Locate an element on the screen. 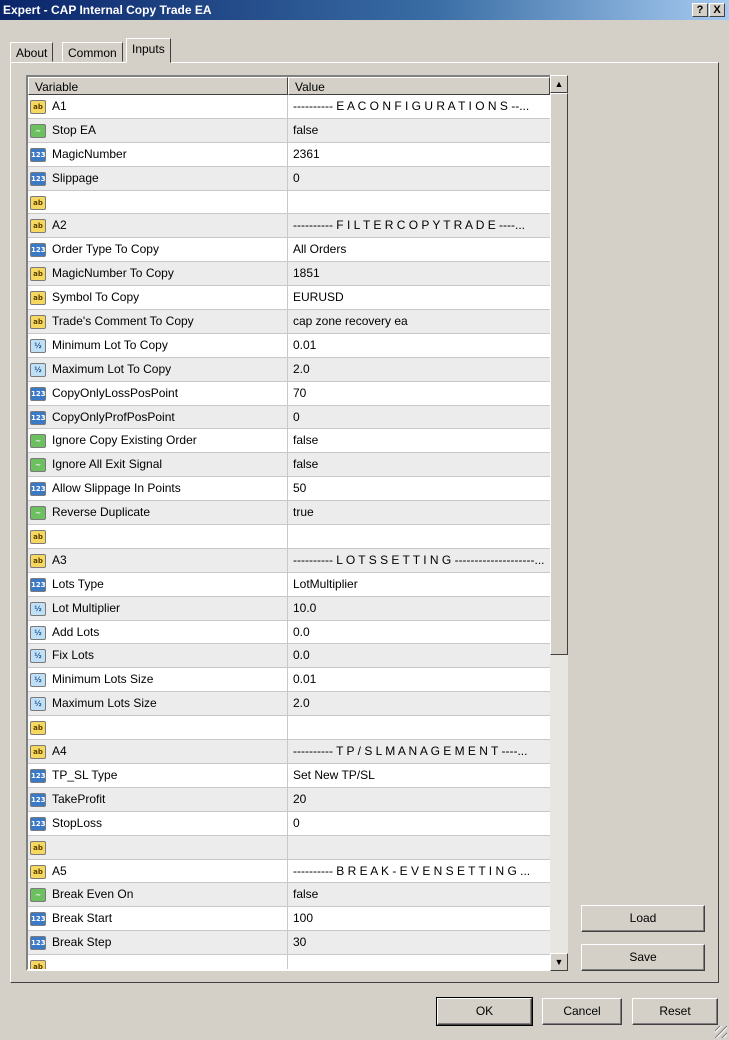 This screenshot has width=729, height=1040. table-header: Variable Value is located at coordinates (289, 86).